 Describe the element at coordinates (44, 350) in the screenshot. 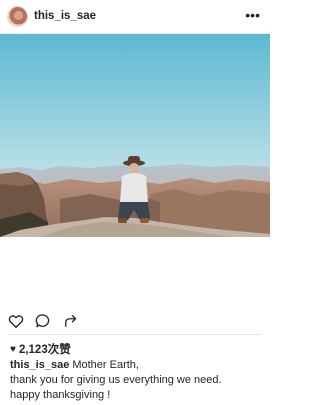

I see `likes-text: 2,123次赞` at that location.